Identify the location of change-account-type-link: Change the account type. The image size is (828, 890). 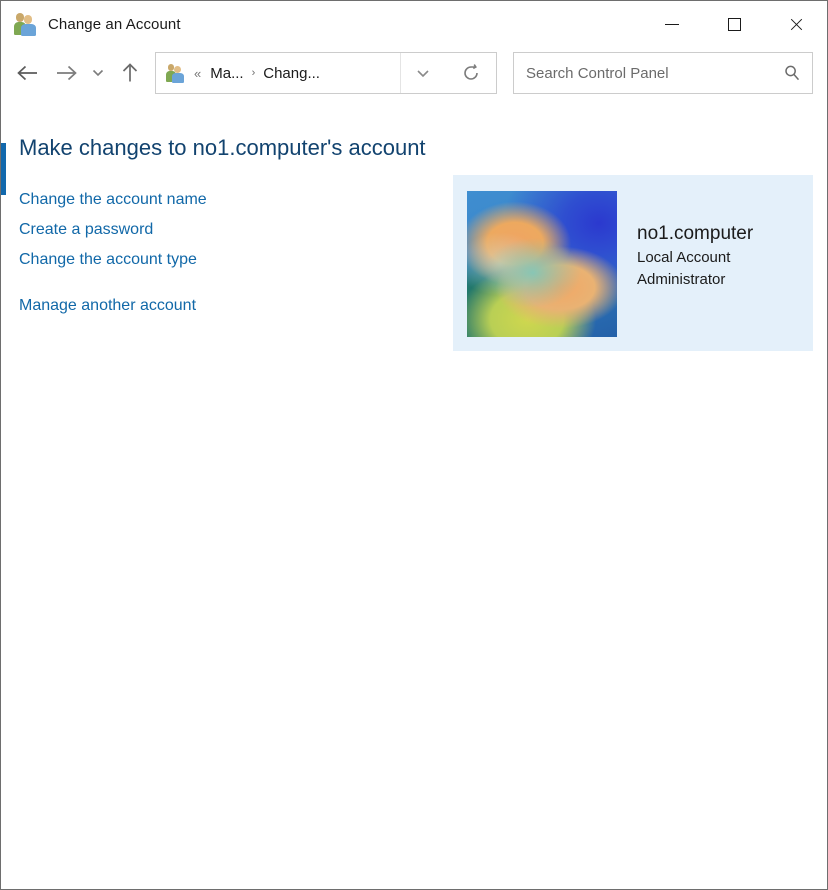
(108, 260).